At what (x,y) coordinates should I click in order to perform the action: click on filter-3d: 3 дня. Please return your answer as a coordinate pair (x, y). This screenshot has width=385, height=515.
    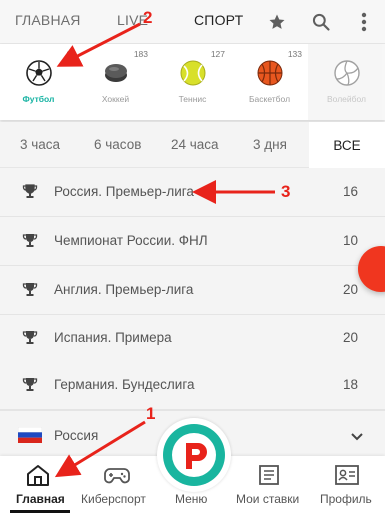
    Looking at the image, I should click on (270, 144).